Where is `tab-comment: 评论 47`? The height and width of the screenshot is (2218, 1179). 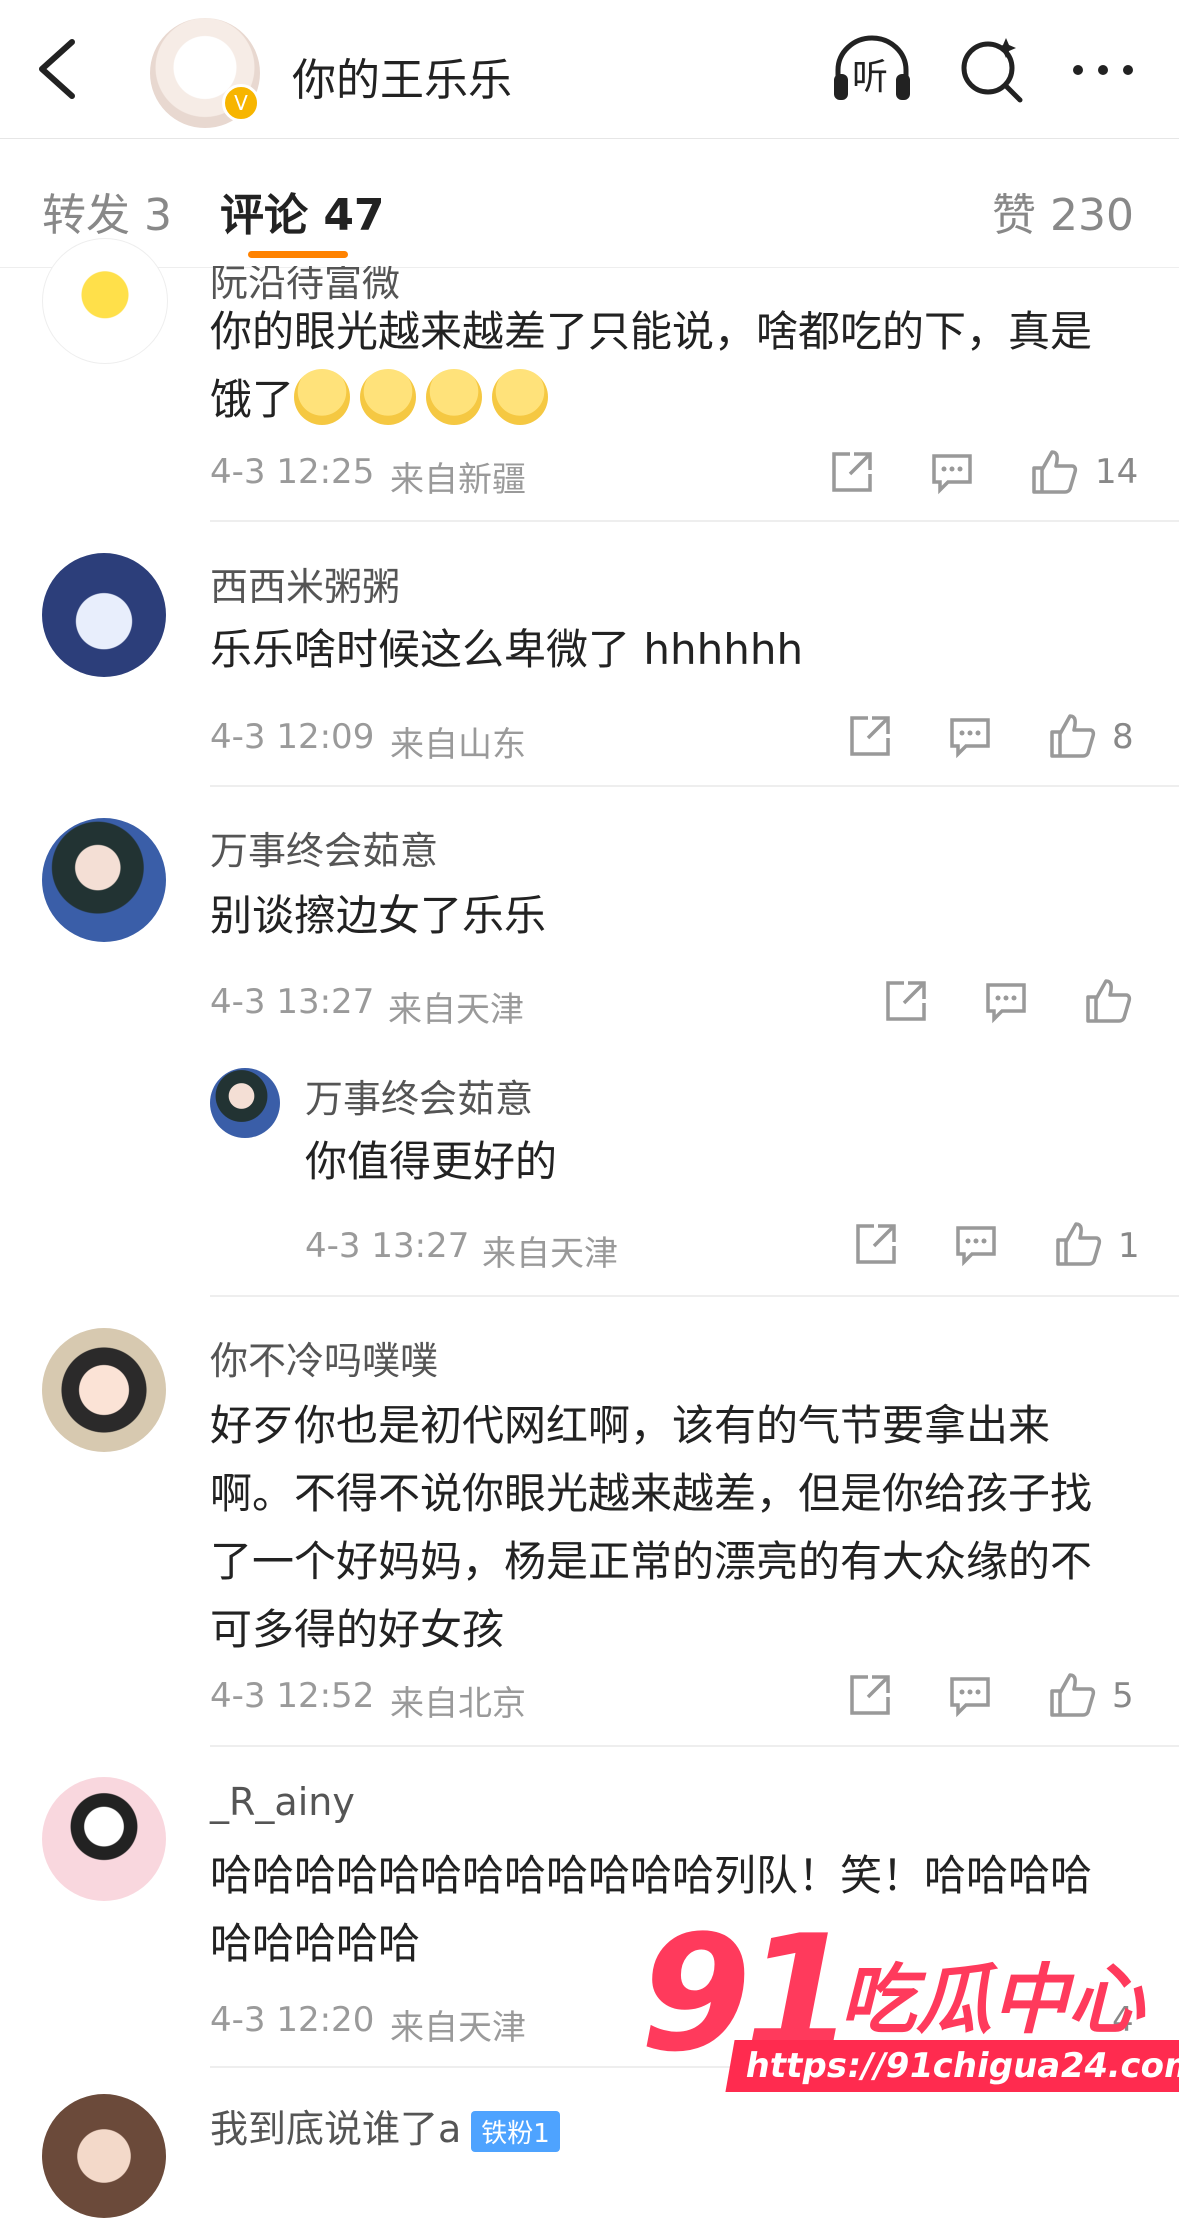
tab-comment: 评论 47 is located at coordinates (302, 211).